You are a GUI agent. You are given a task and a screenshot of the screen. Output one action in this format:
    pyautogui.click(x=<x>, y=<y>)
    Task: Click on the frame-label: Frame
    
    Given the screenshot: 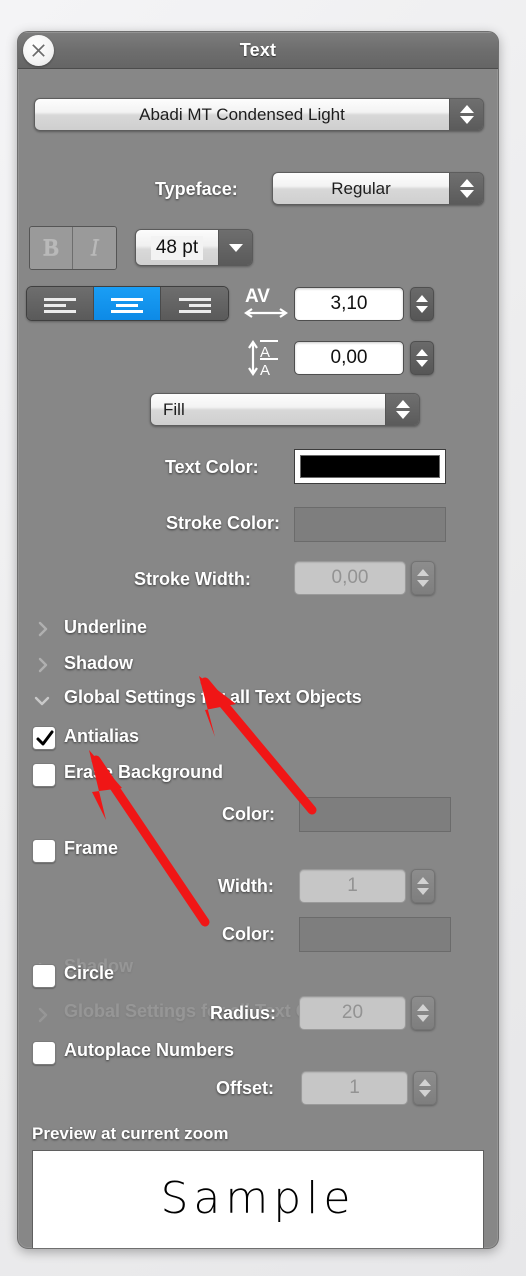 What is the action you would take?
    pyautogui.click(x=91, y=848)
    